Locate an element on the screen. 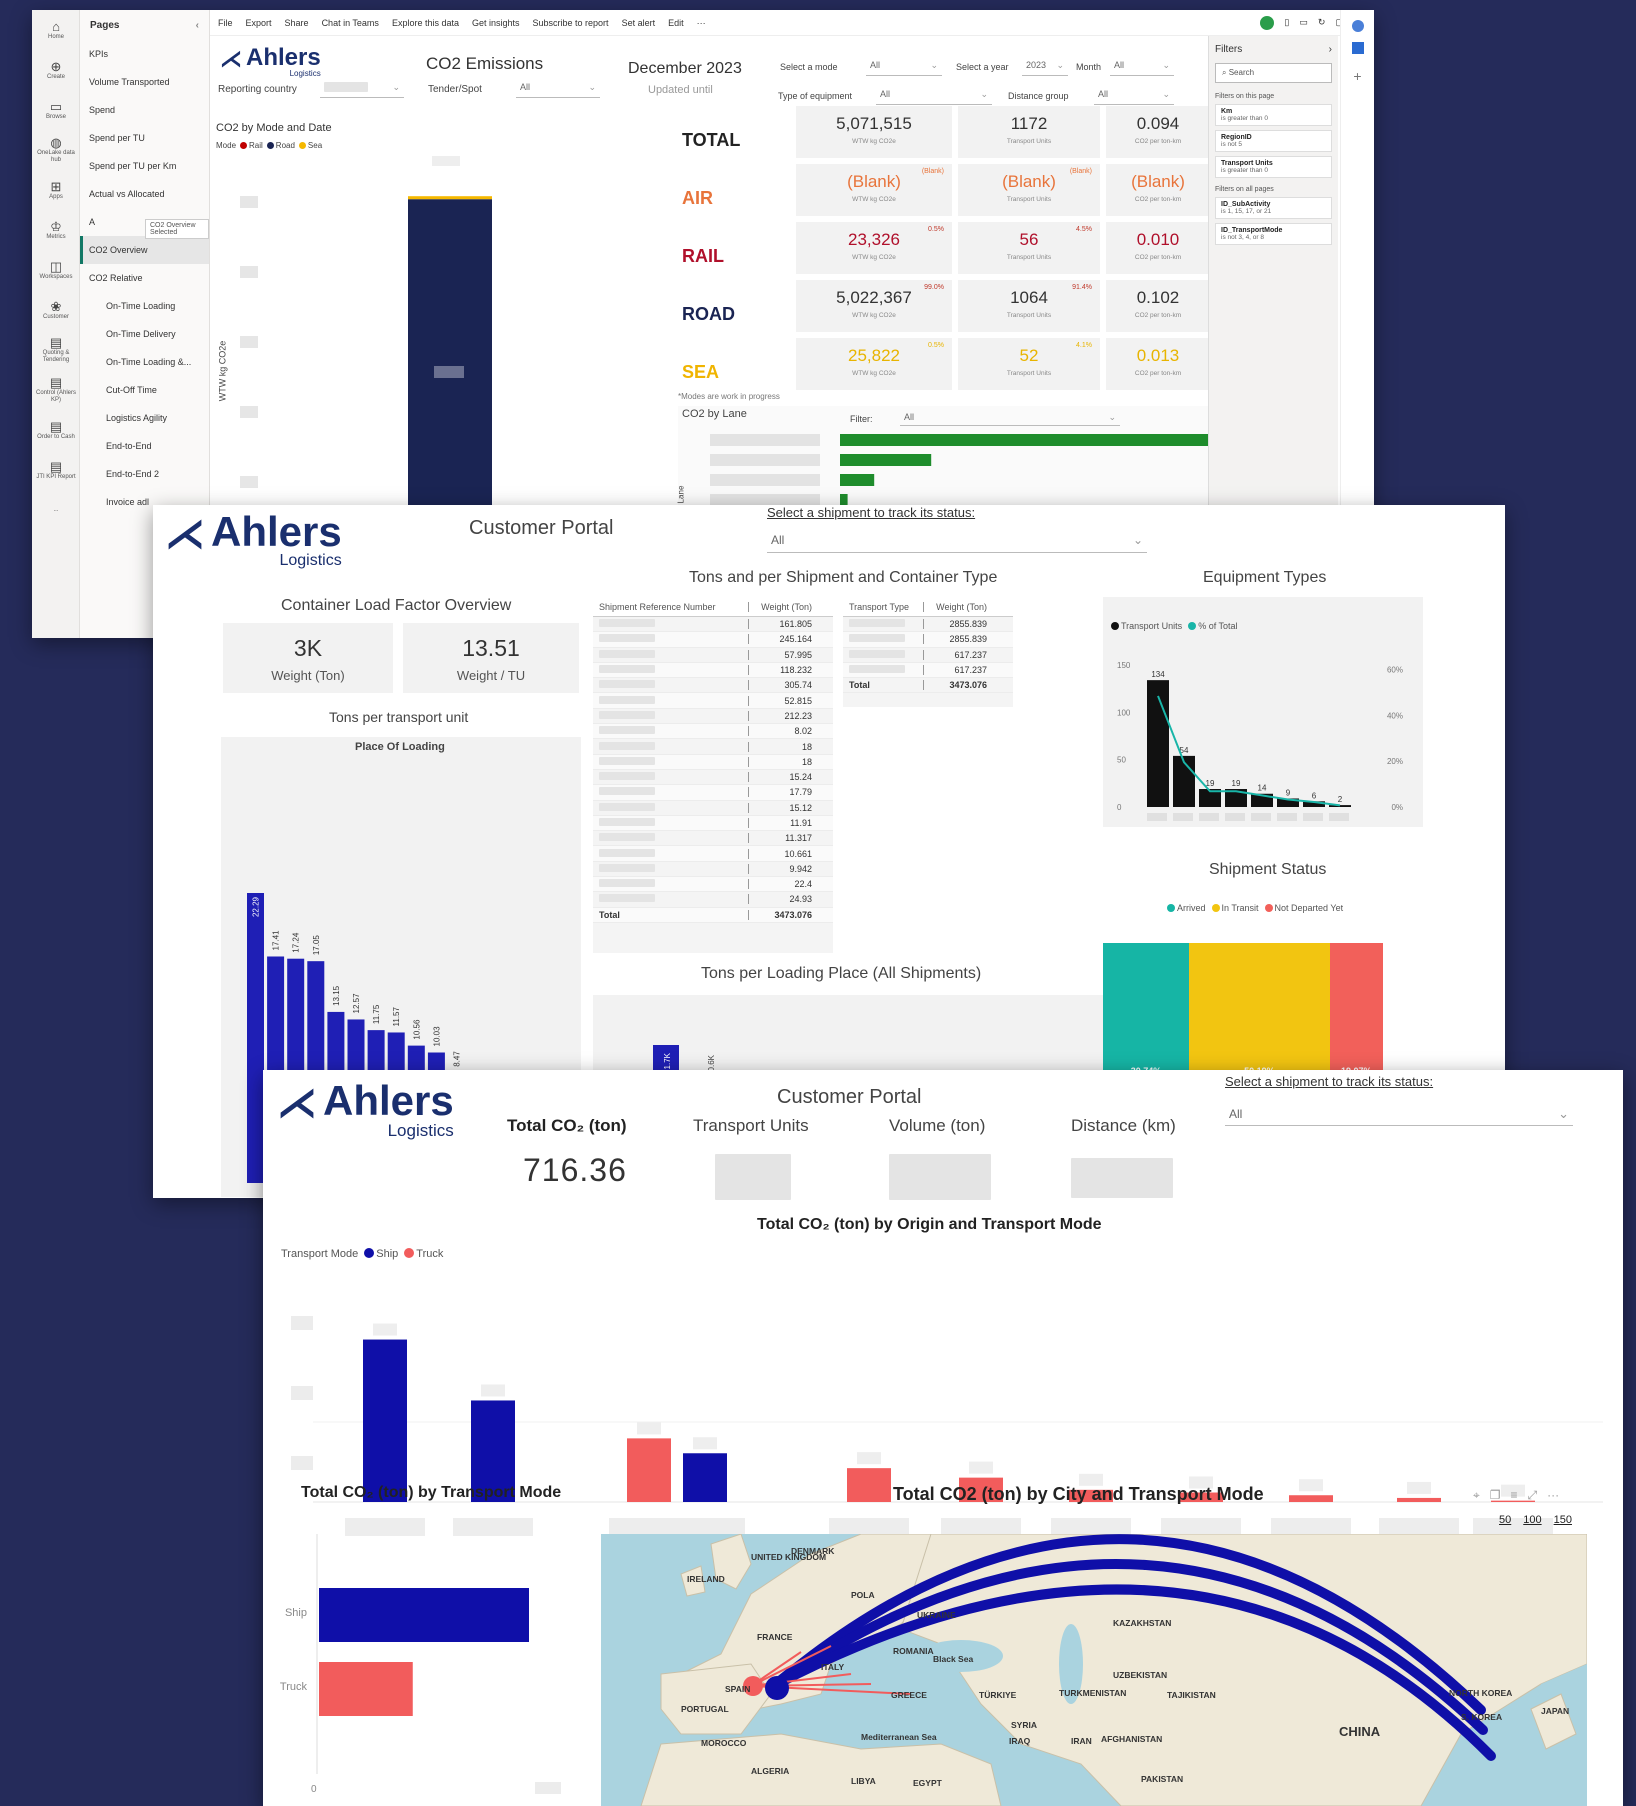  table-row: 245.164 is located at coordinates (713, 640).